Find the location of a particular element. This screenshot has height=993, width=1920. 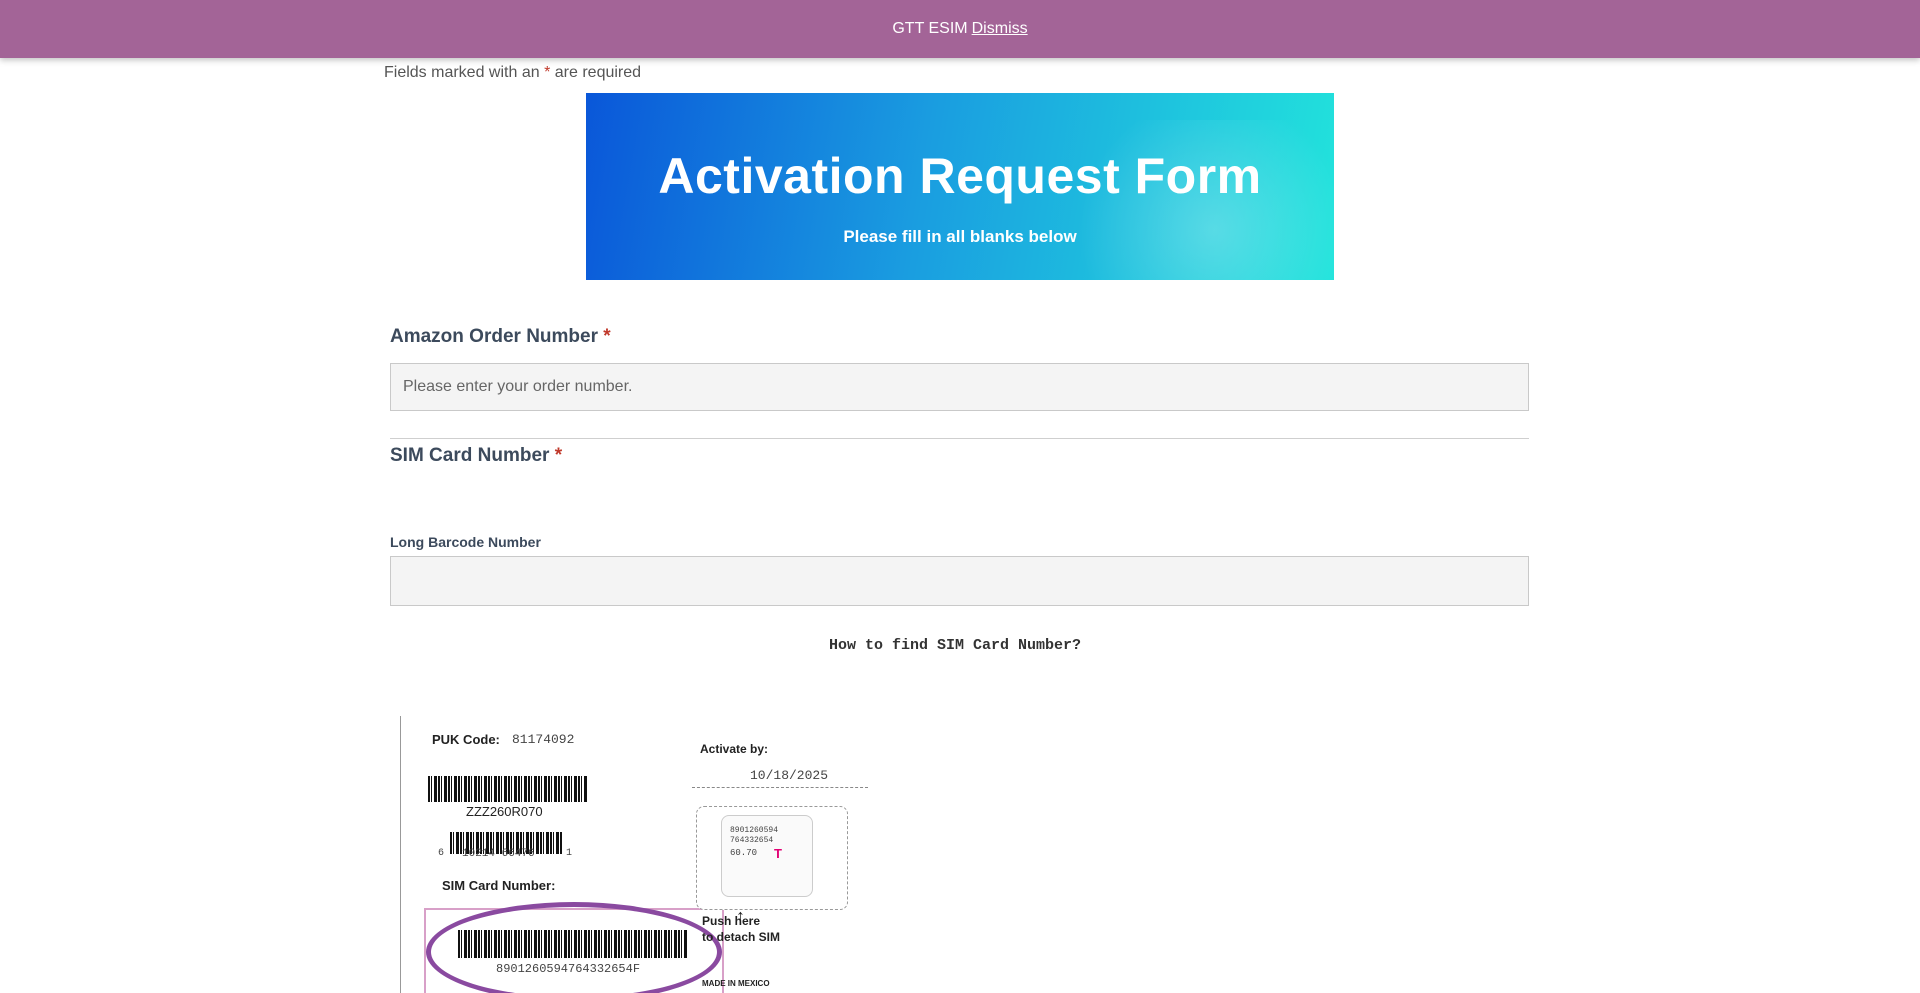

amazon-order-input is located at coordinates (959, 387).